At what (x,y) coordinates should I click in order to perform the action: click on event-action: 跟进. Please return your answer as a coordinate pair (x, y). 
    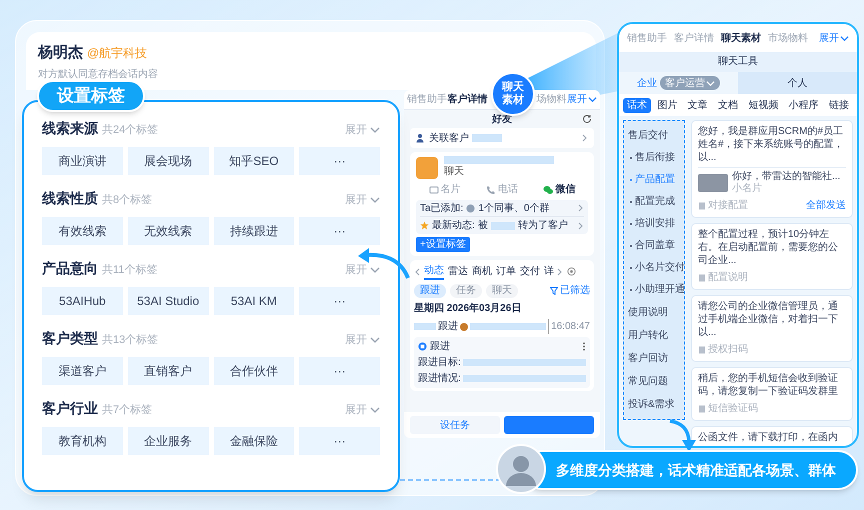
    Looking at the image, I should click on (448, 327).